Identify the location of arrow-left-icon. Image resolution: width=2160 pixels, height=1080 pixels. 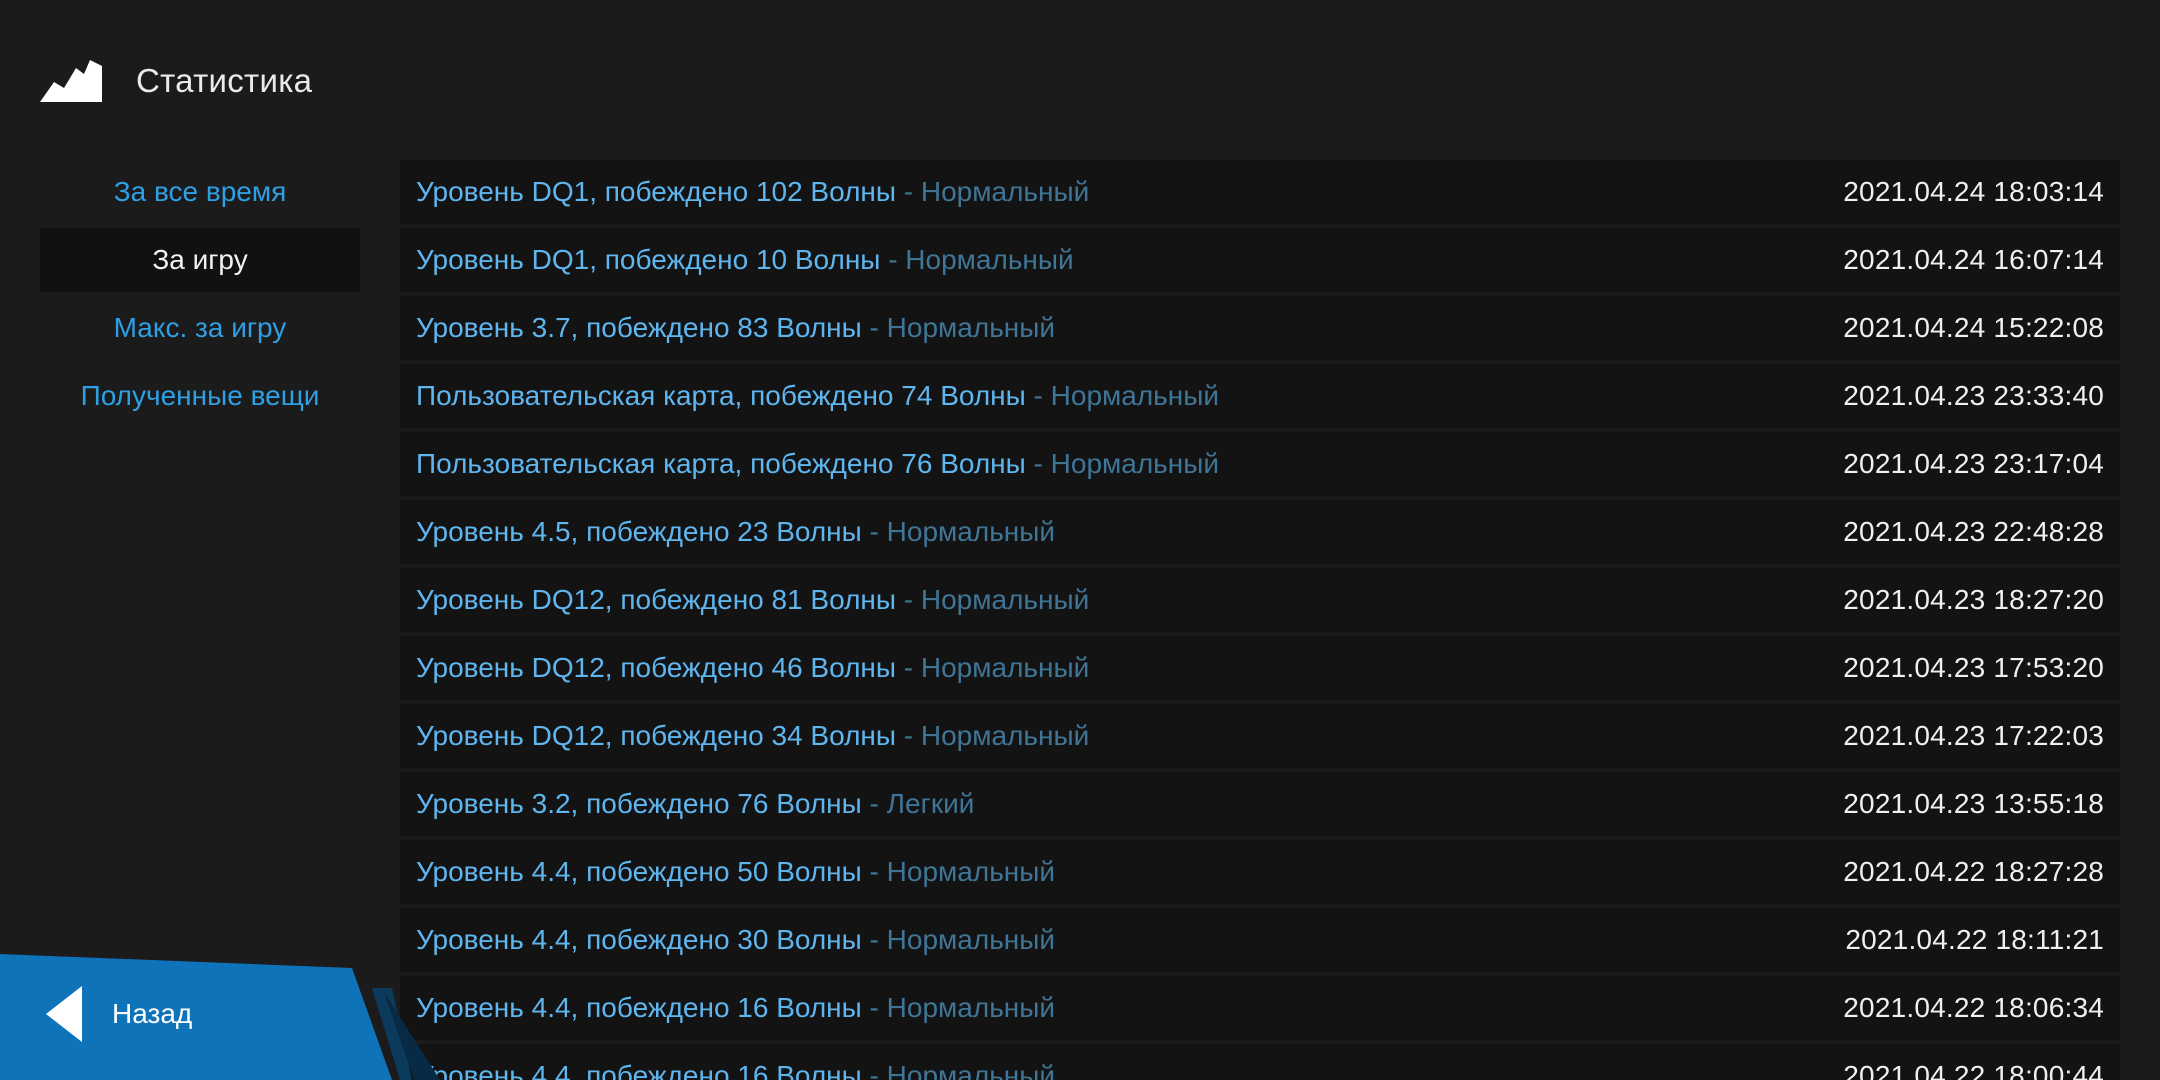
(64, 1014).